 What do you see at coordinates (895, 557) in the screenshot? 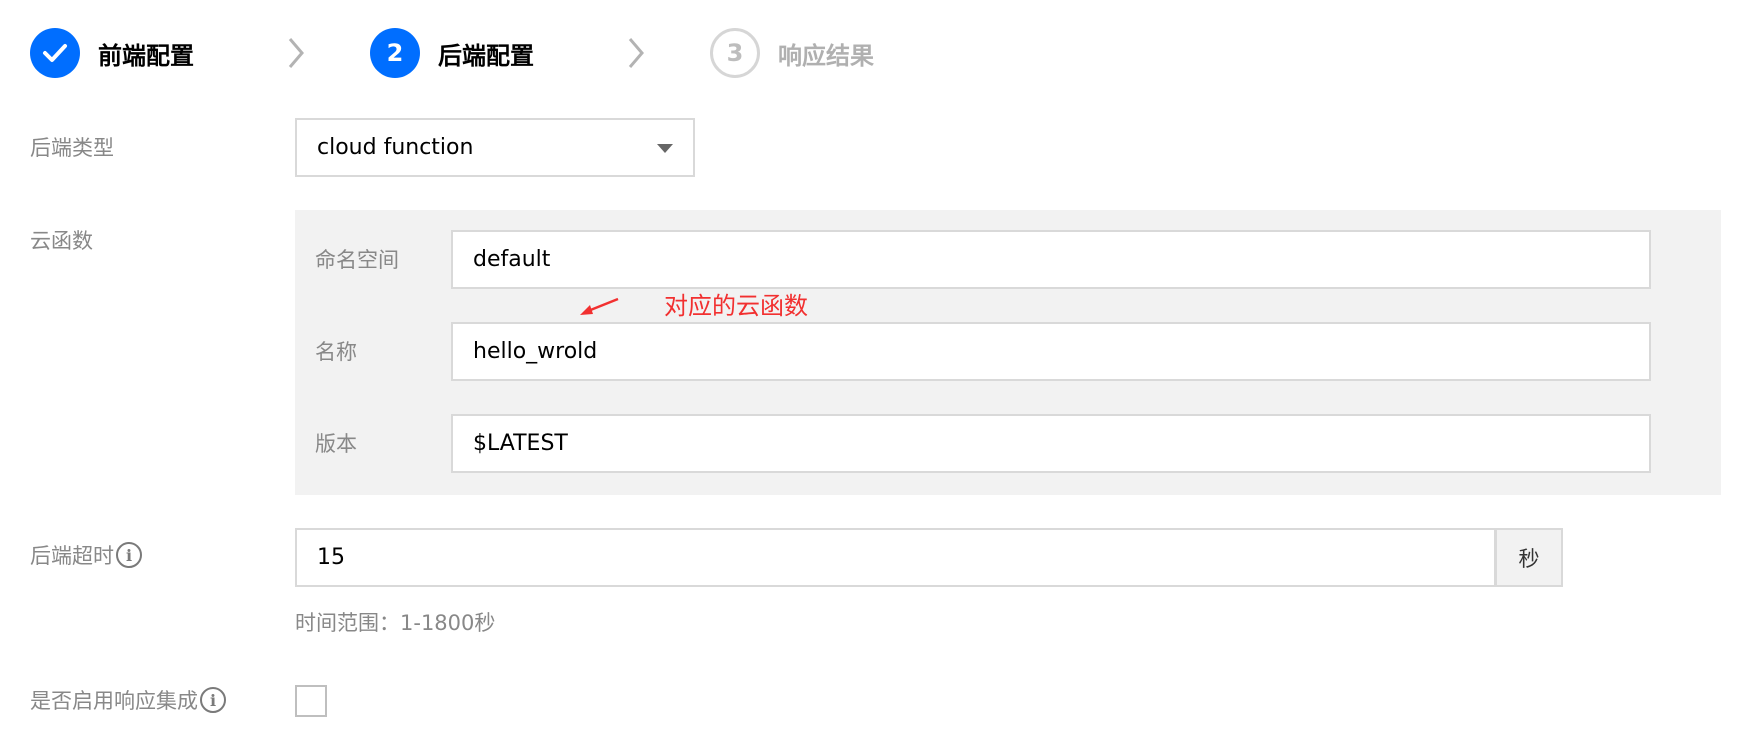
I see `timeout-input: 15` at bounding box center [895, 557].